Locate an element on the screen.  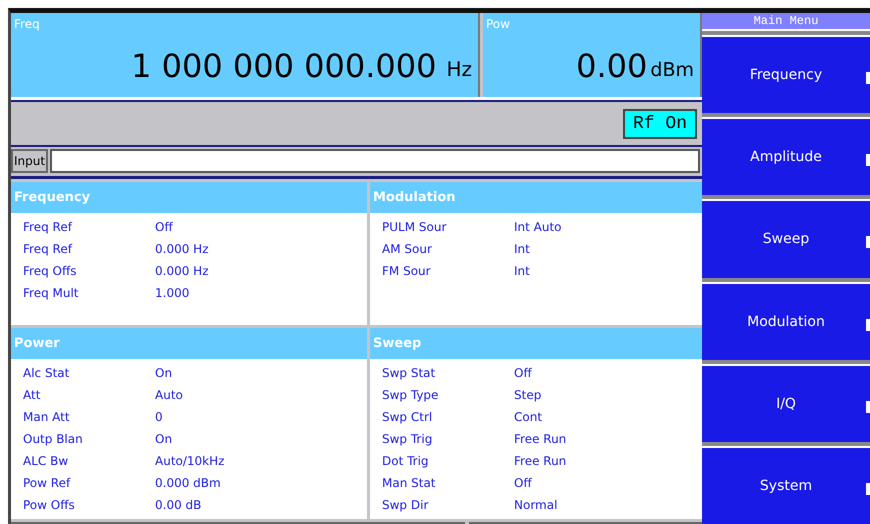
input-label: Input is located at coordinates (29, 161).